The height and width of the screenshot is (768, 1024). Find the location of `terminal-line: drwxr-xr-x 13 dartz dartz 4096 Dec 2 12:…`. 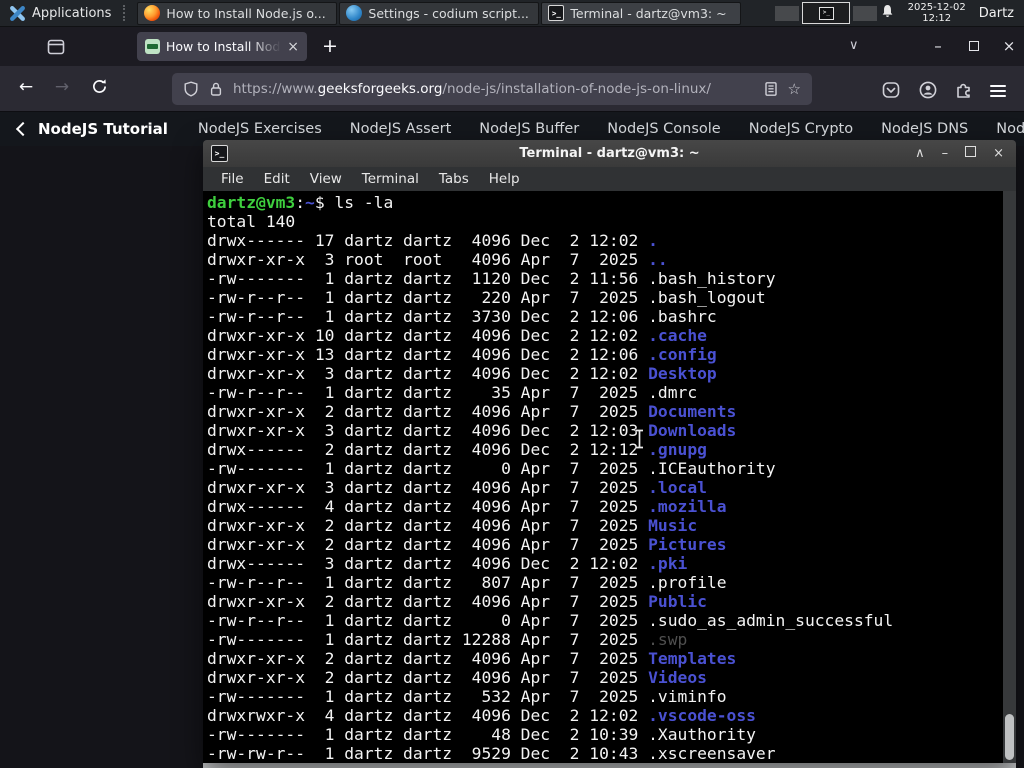

terminal-line: drwxr-xr-x 13 dartz dartz 4096 Dec 2 12:… is located at coordinates (462, 354).